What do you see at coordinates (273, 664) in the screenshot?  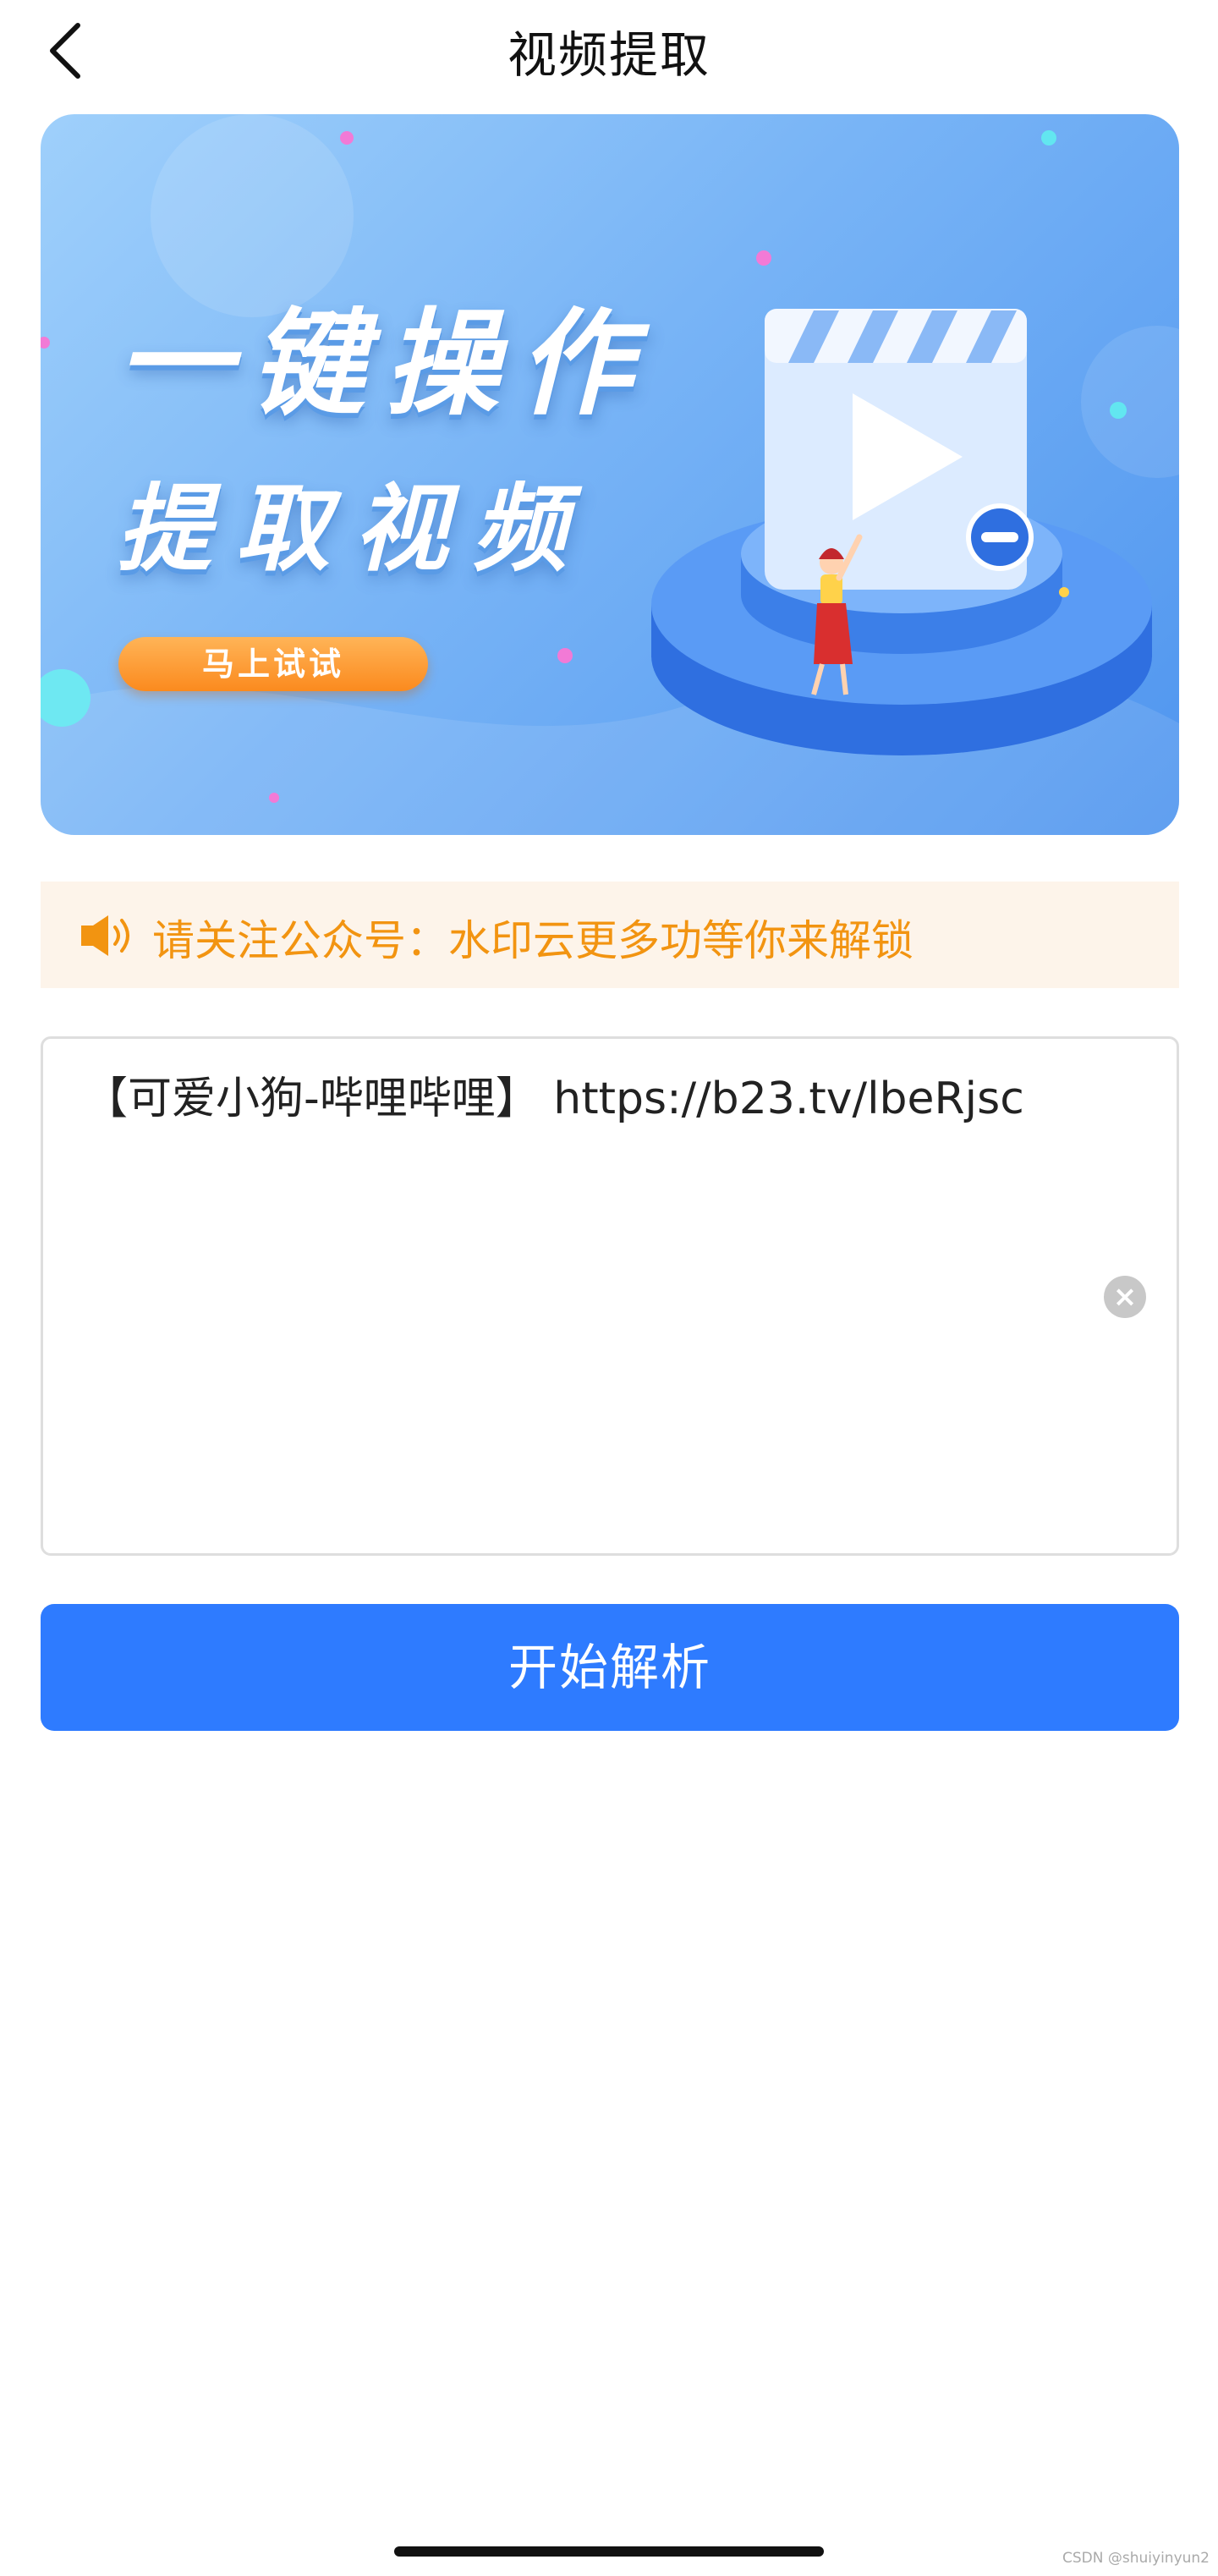 I see `try-now-button: 马上试试` at bounding box center [273, 664].